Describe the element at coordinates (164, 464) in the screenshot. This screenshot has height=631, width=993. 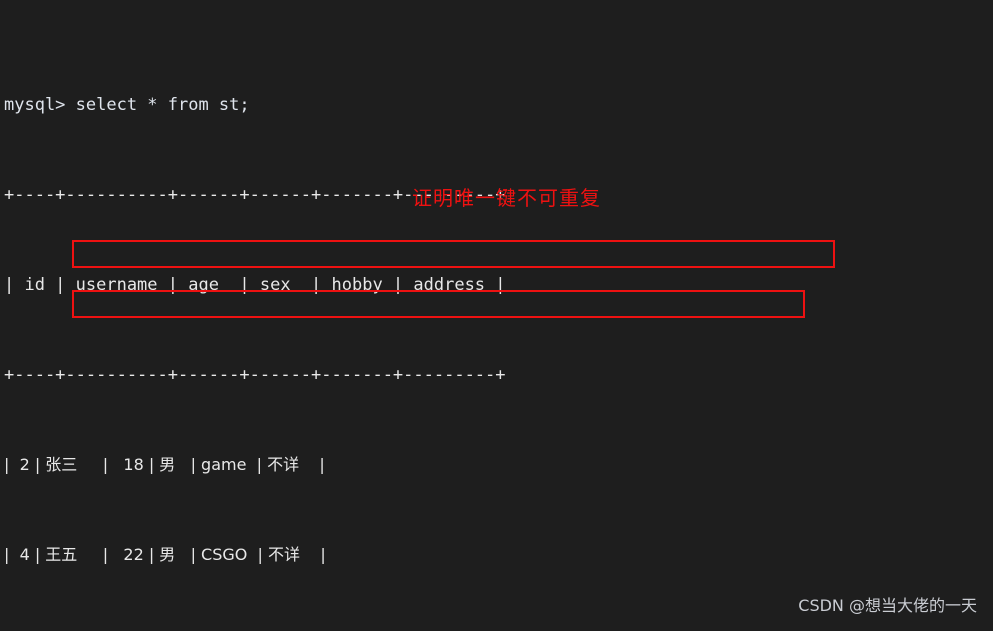
I see `table-row: | 2 | 张三 | 18 | 男 | game | 不详 |` at that location.